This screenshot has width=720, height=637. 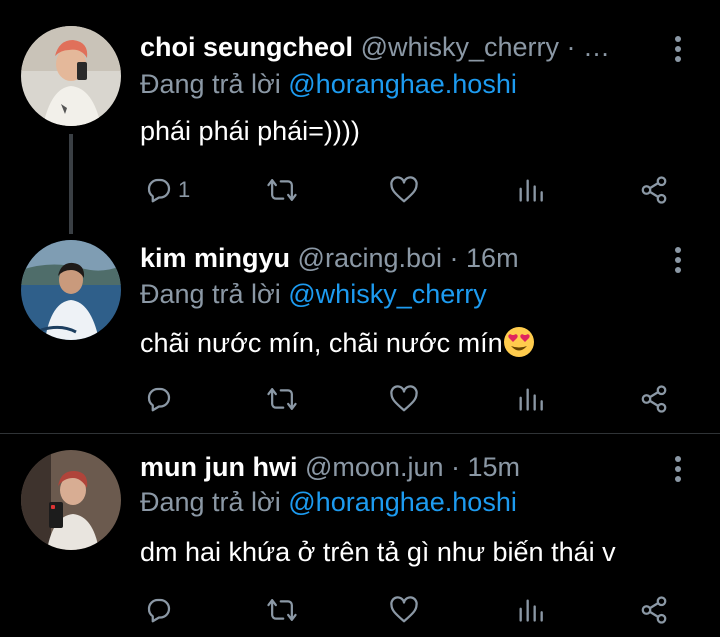 What do you see at coordinates (370, 258) in the screenshot?
I see `handle: @racing.boi` at bounding box center [370, 258].